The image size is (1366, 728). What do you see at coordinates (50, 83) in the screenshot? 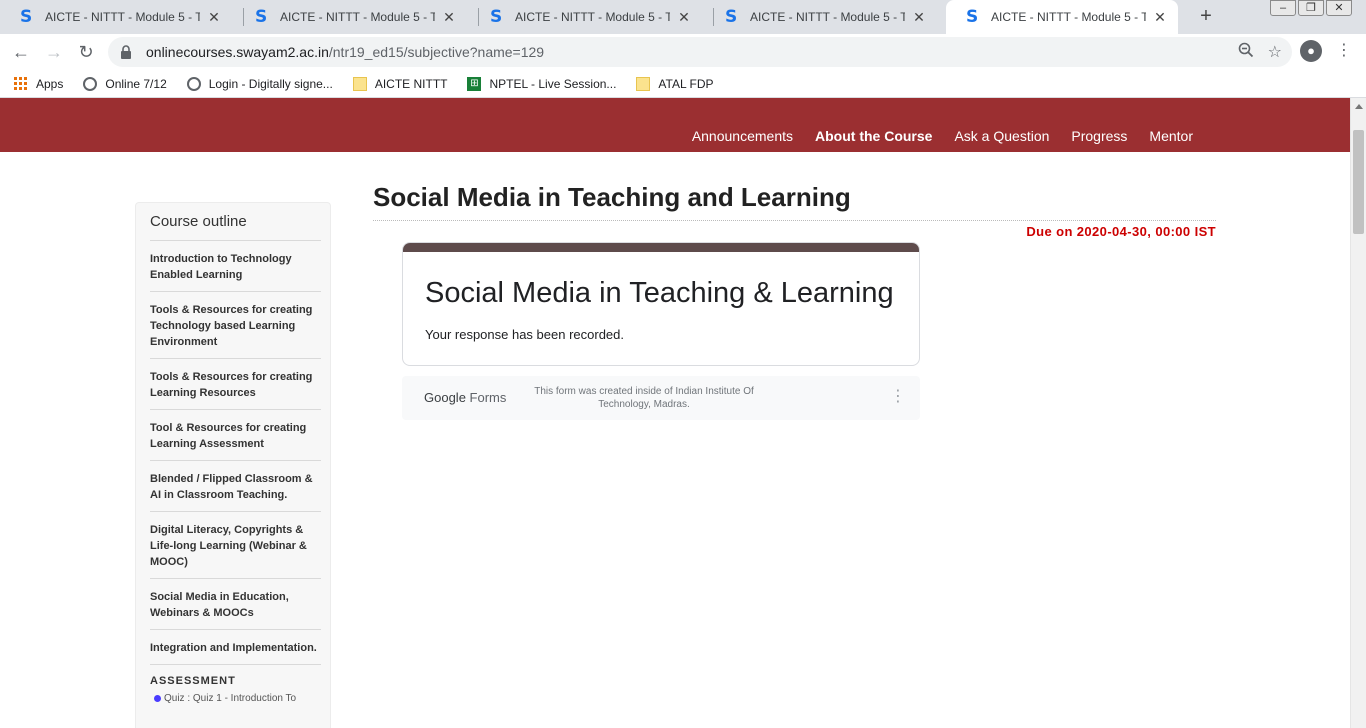
I see `bookmark-label: Apps` at bounding box center [50, 83].